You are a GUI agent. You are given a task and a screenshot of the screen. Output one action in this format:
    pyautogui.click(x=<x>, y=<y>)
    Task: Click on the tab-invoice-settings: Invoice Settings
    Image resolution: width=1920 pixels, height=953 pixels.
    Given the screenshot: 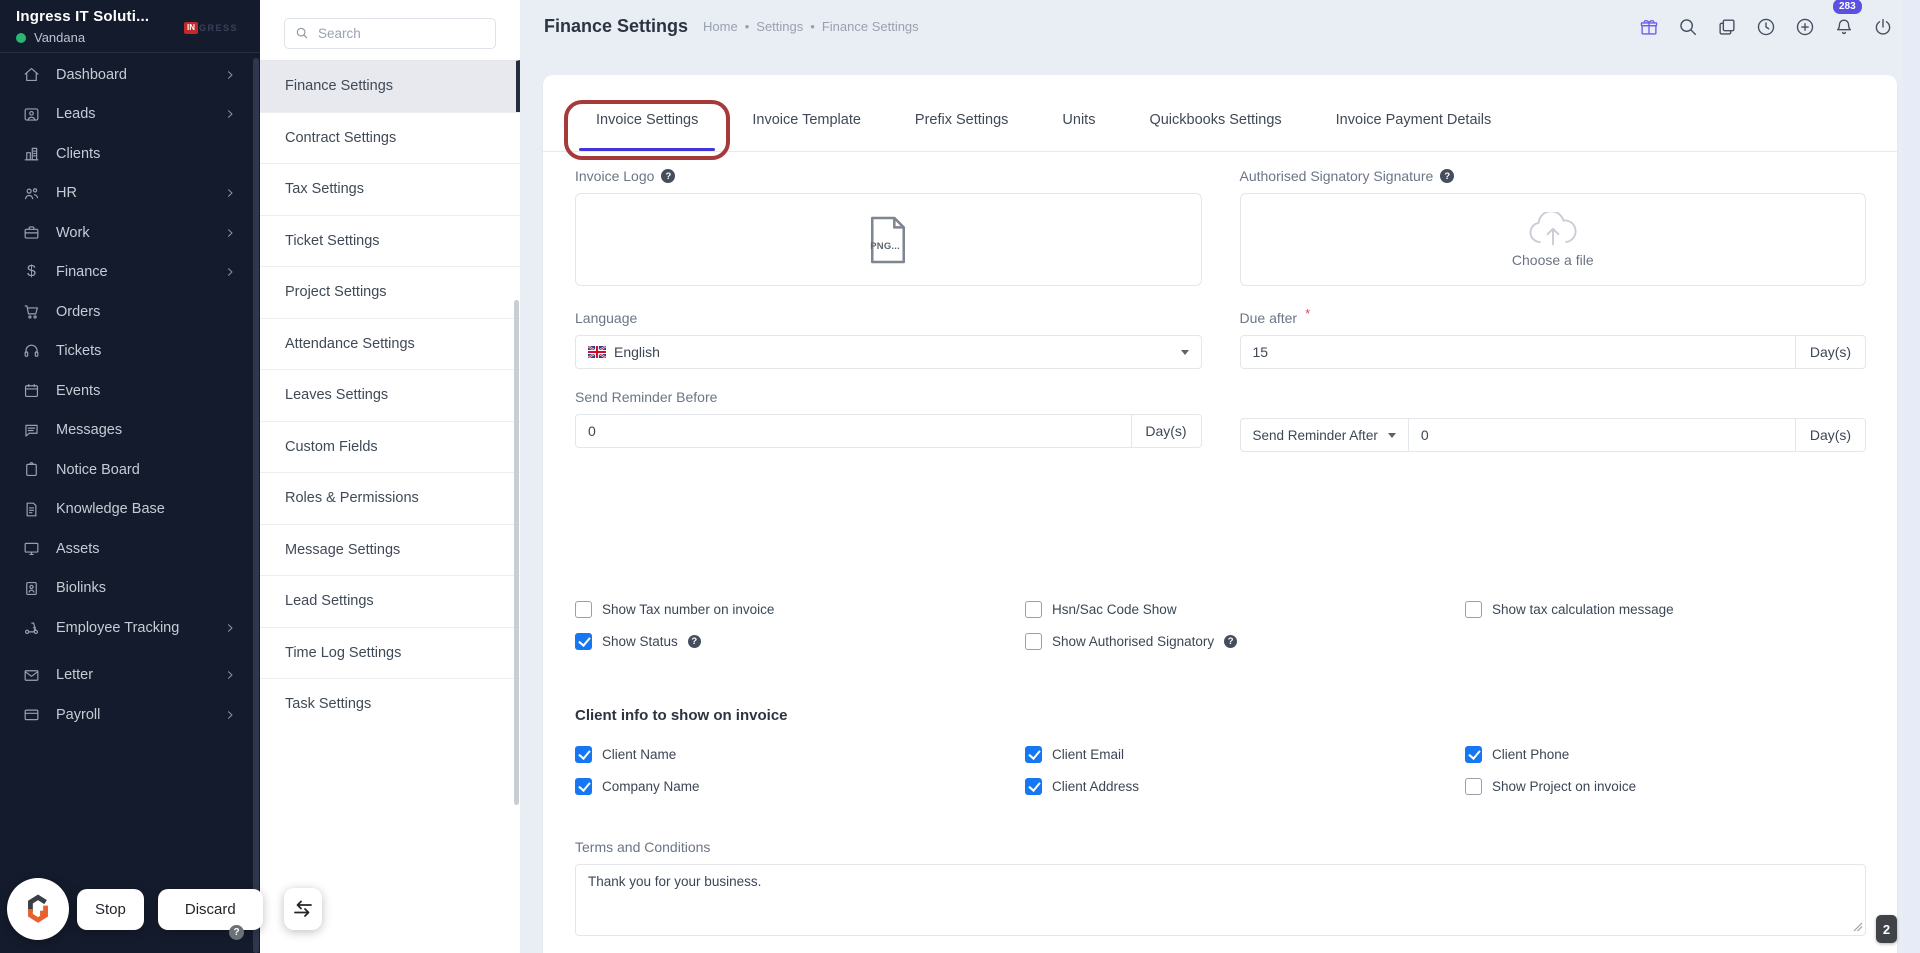 What is the action you would take?
    pyautogui.click(x=647, y=124)
    